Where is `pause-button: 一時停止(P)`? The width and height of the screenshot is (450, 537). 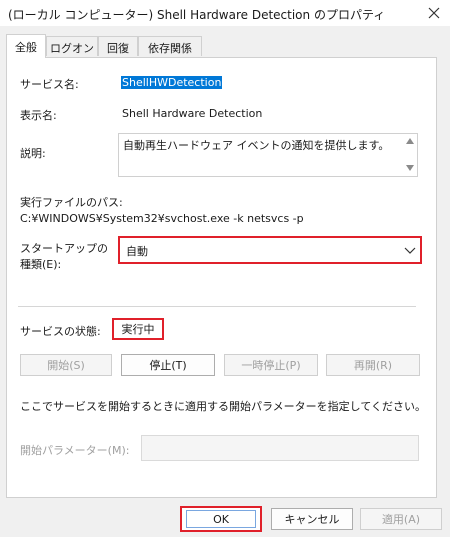
pause-button: 一時停止(P) is located at coordinates (271, 365).